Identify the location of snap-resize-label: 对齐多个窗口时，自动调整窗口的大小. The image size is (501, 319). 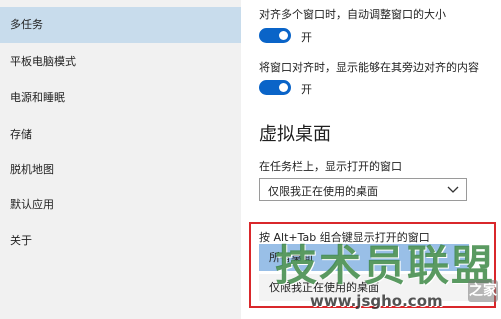
(352, 14).